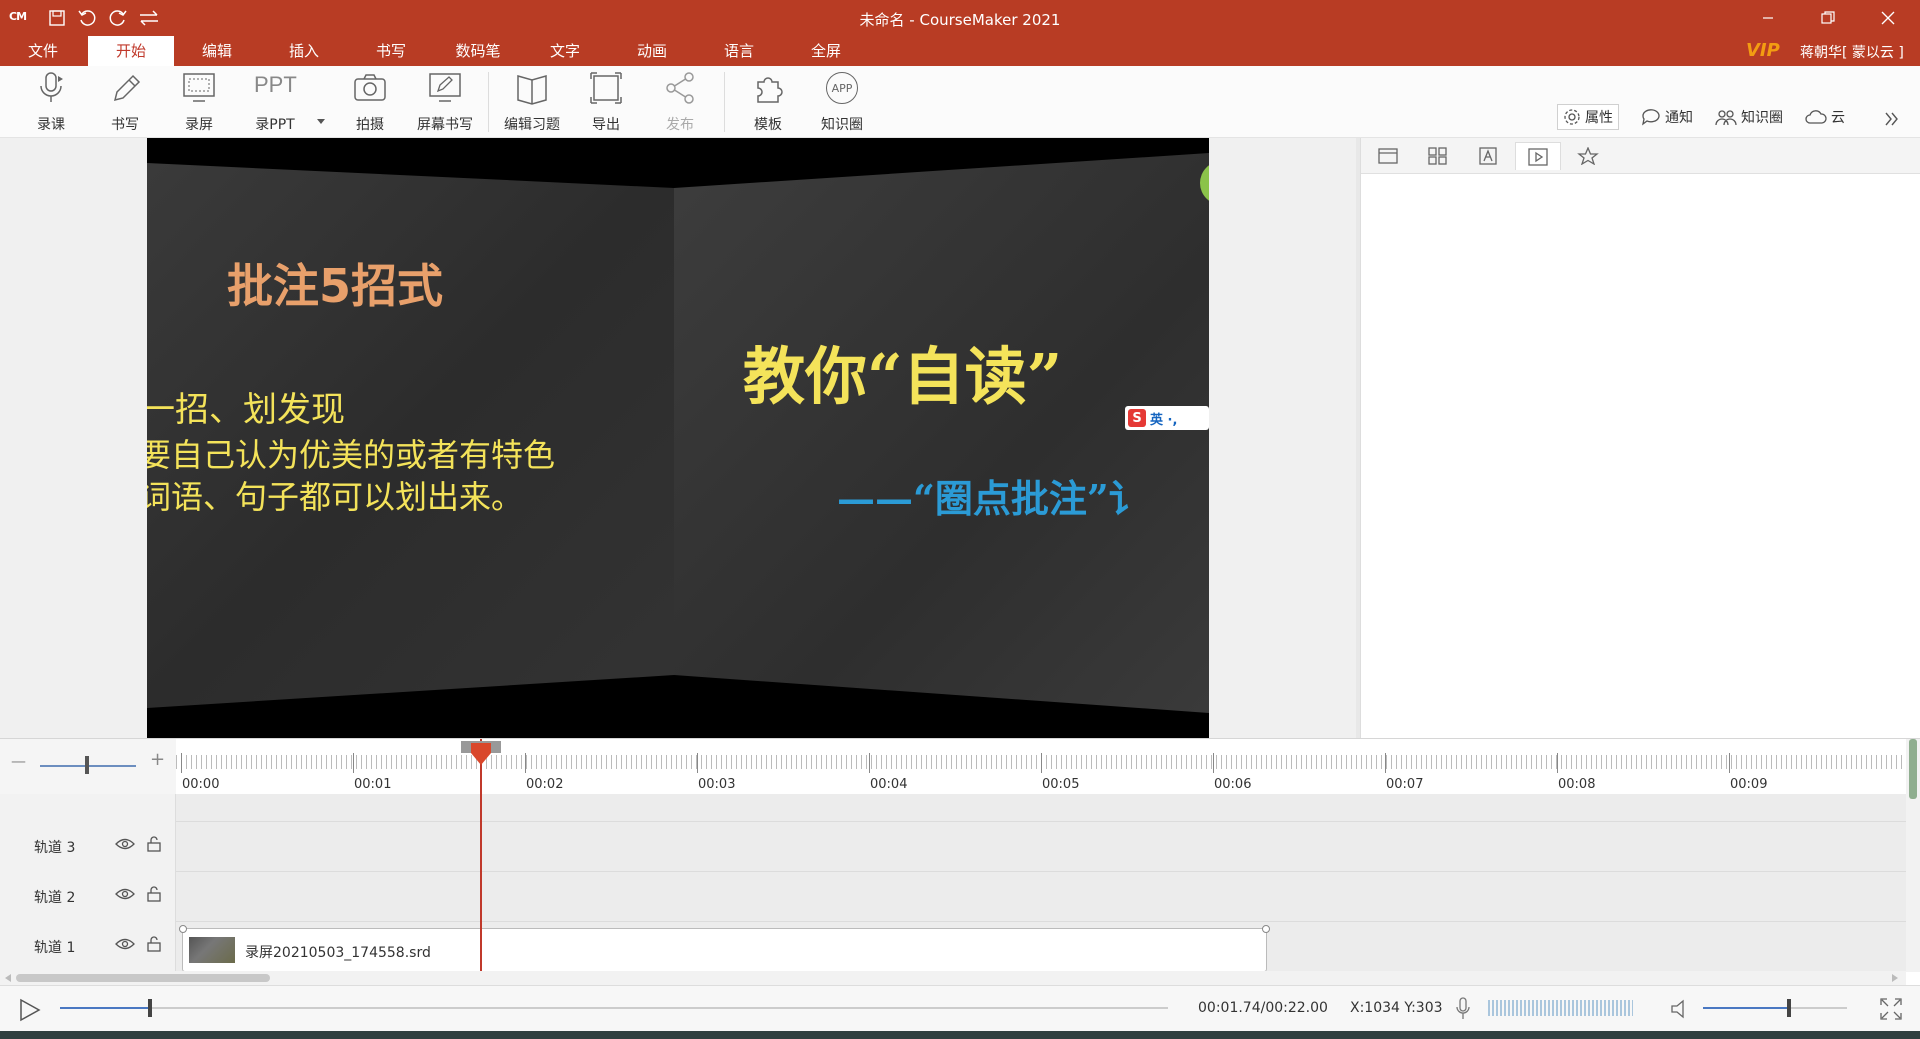  What do you see at coordinates (739, 51) in the screenshot?
I see `tab-language: 语言` at bounding box center [739, 51].